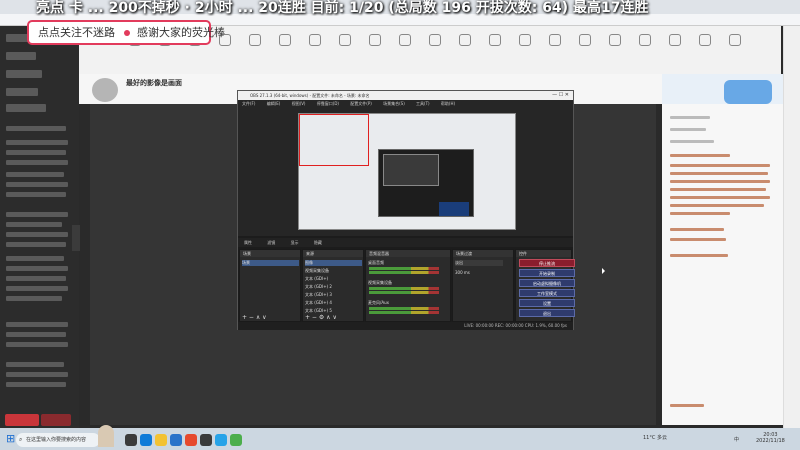  Describe the element at coordinates (317, 271) in the screenshot. I see `source-item: 视频采集设备` at that location.